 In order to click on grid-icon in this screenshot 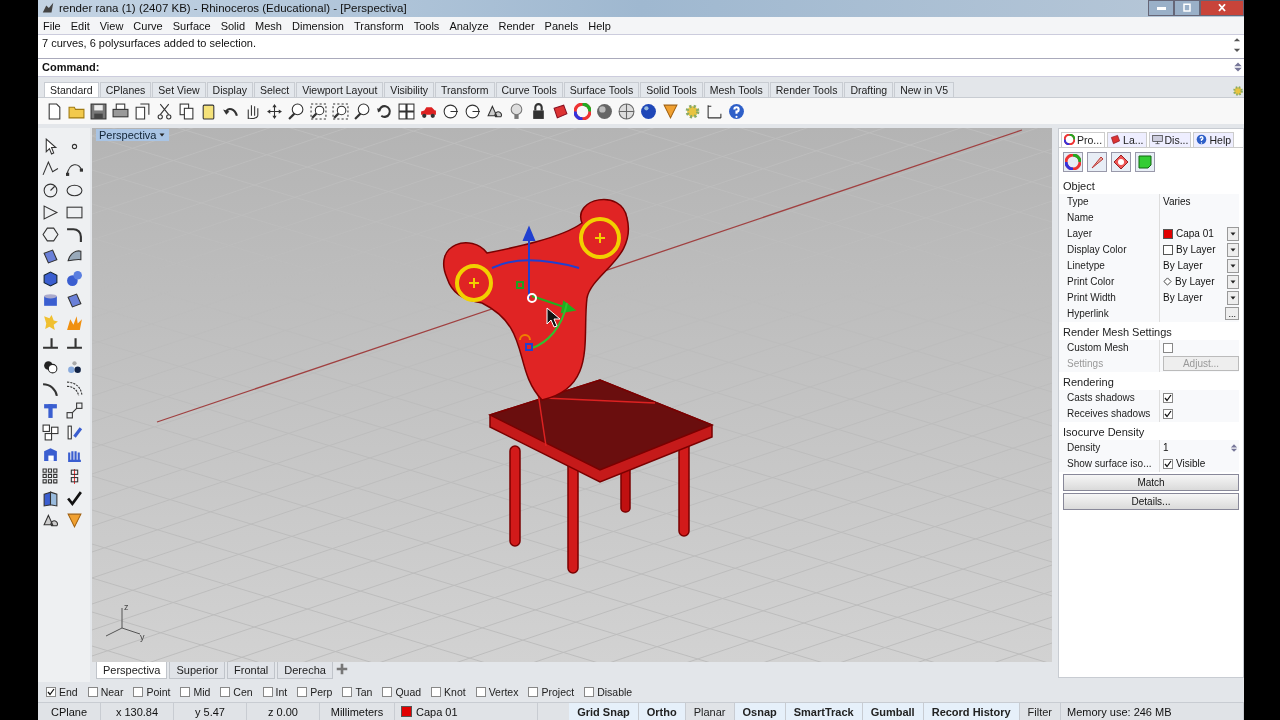, I will do `click(406, 111)`.